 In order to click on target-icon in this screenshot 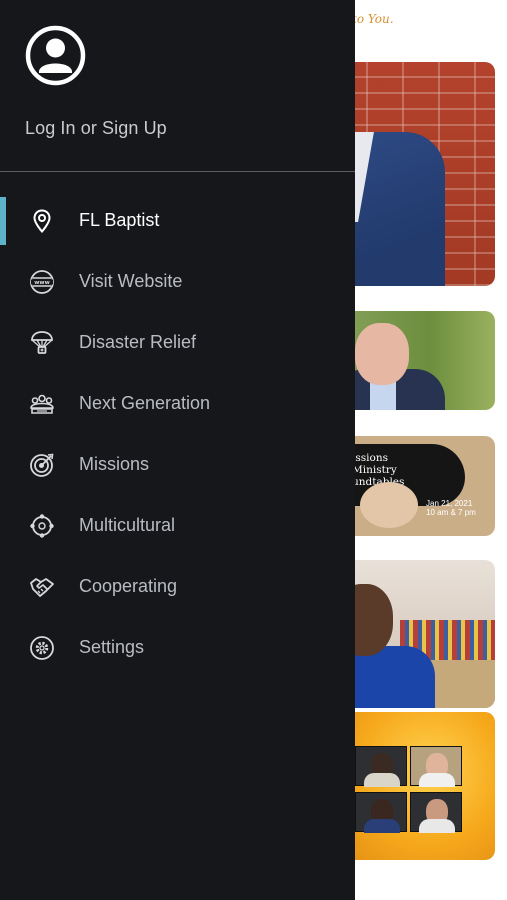, I will do `click(42, 465)`.